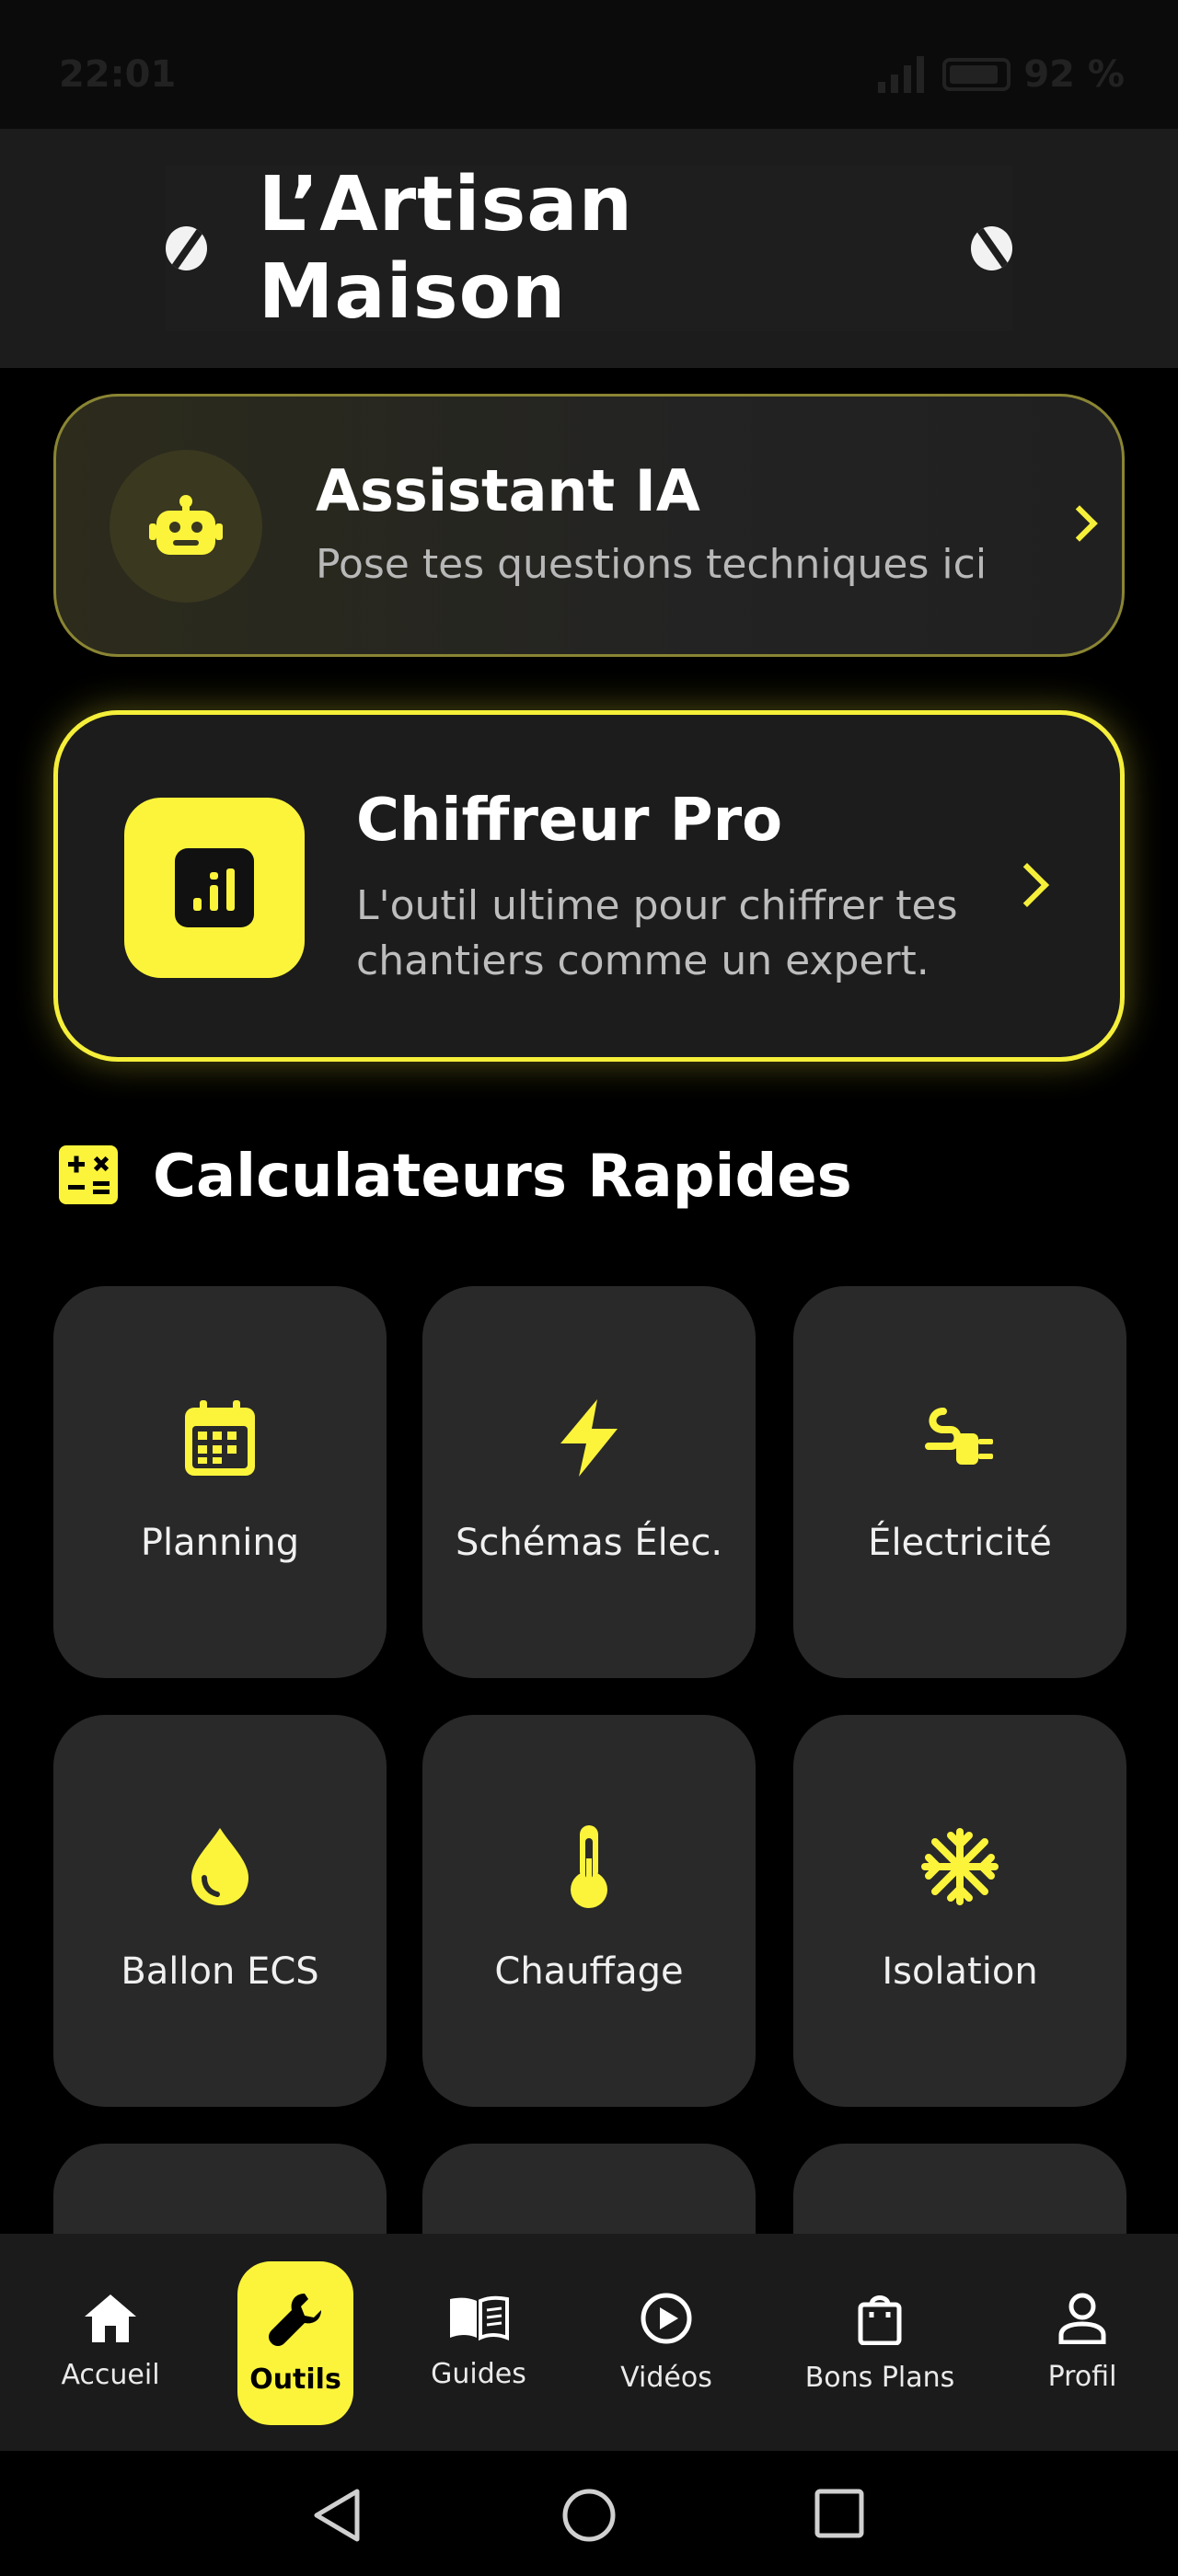 Image resolution: width=1178 pixels, height=2576 pixels. What do you see at coordinates (337, 2515) in the screenshot?
I see `back-icon` at bounding box center [337, 2515].